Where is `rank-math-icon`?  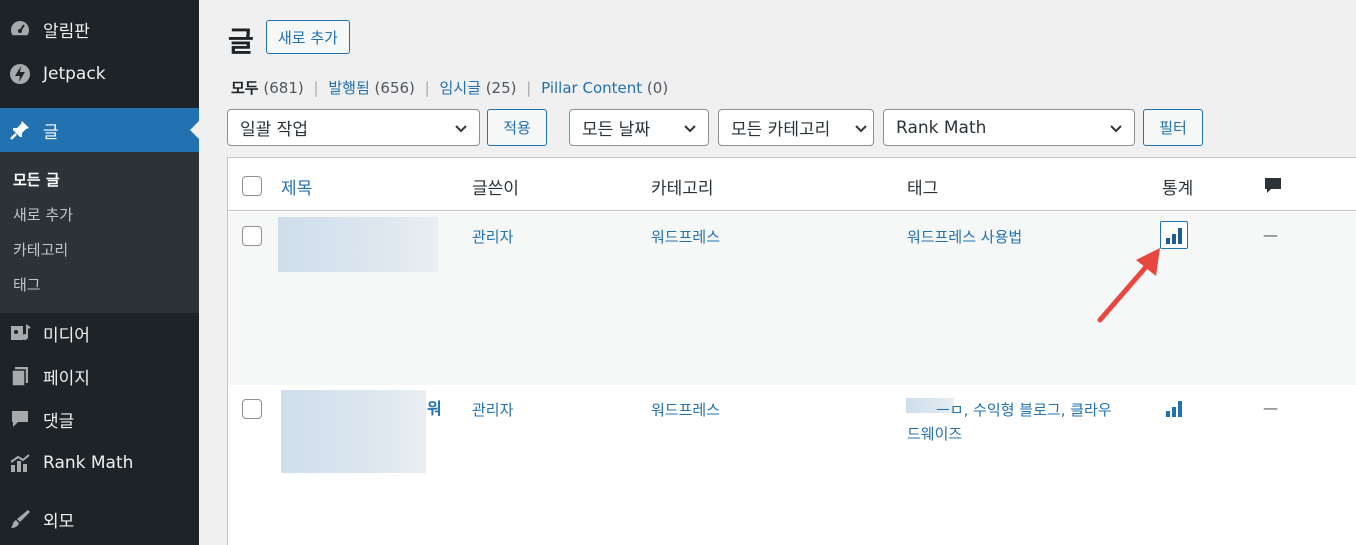 rank-math-icon is located at coordinates (20, 463).